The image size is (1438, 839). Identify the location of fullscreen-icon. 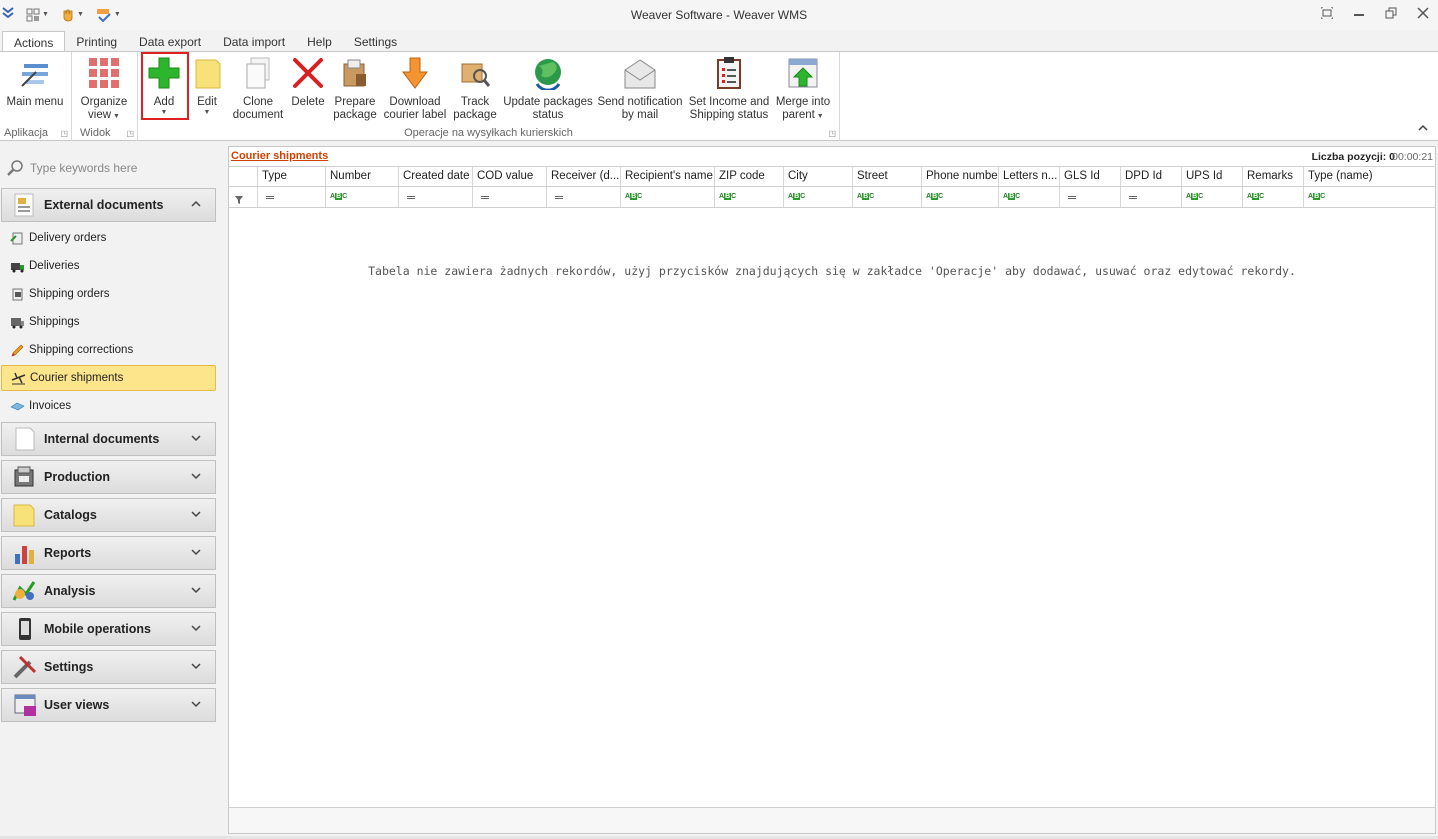
(1327, 14).